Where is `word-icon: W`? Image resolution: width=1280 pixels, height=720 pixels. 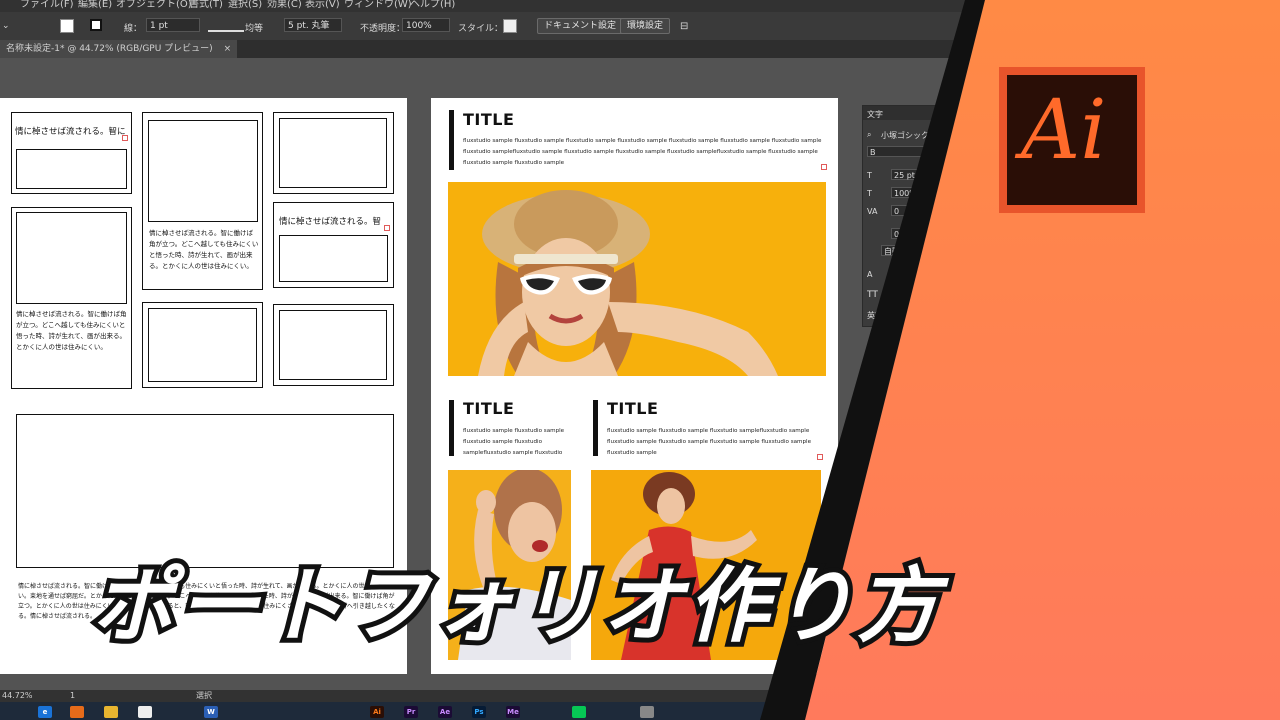
word-icon: W is located at coordinates (211, 712).